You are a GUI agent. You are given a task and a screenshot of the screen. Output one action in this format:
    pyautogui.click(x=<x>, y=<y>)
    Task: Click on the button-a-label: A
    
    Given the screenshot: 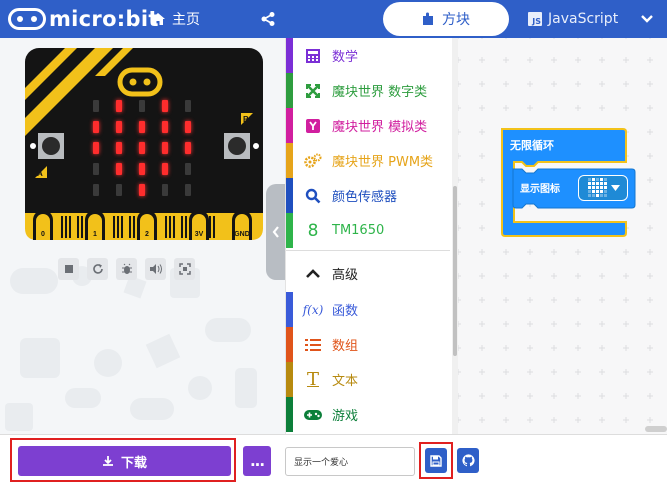 What is the action you would take?
    pyautogui.click(x=40, y=173)
    